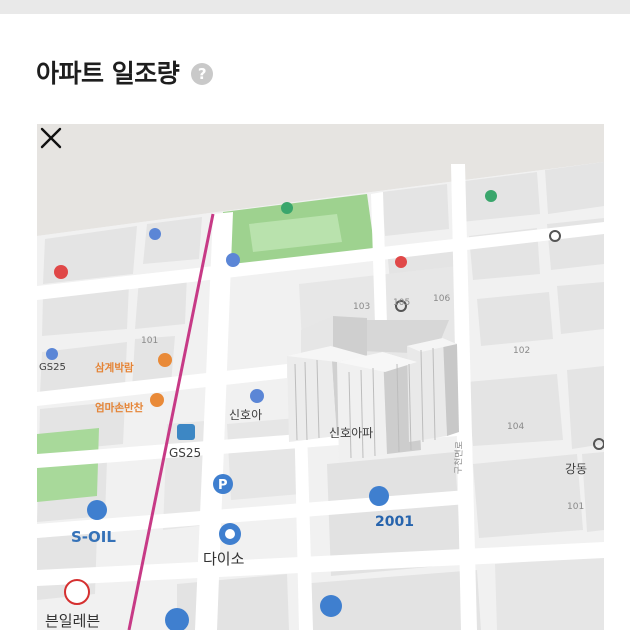 This screenshot has height=630, width=630. Describe the element at coordinates (491, 196) in the screenshot. I see `green-marker-icon` at that location.